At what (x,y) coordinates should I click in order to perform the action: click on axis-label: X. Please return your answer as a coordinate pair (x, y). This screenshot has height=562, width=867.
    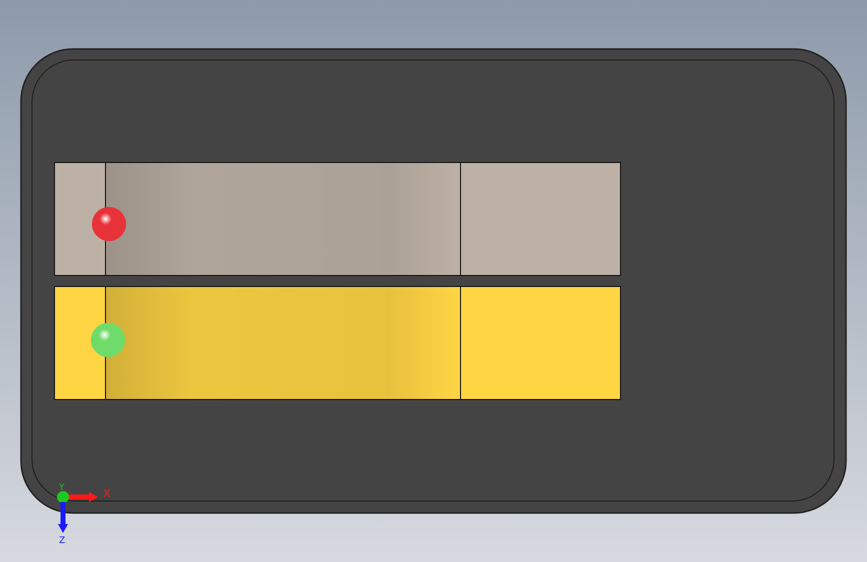
    Looking at the image, I should click on (107, 493).